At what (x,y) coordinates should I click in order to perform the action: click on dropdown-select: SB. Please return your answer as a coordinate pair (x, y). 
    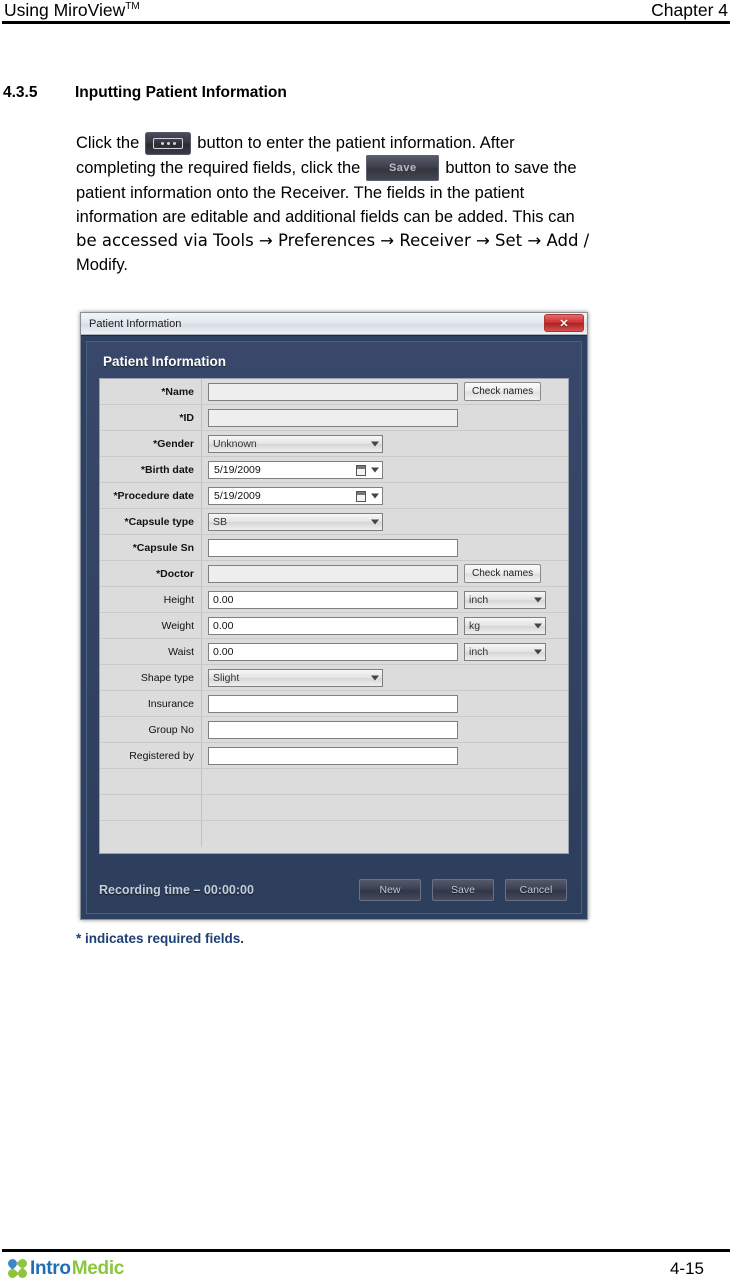
    Looking at the image, I should click on (295, 521).